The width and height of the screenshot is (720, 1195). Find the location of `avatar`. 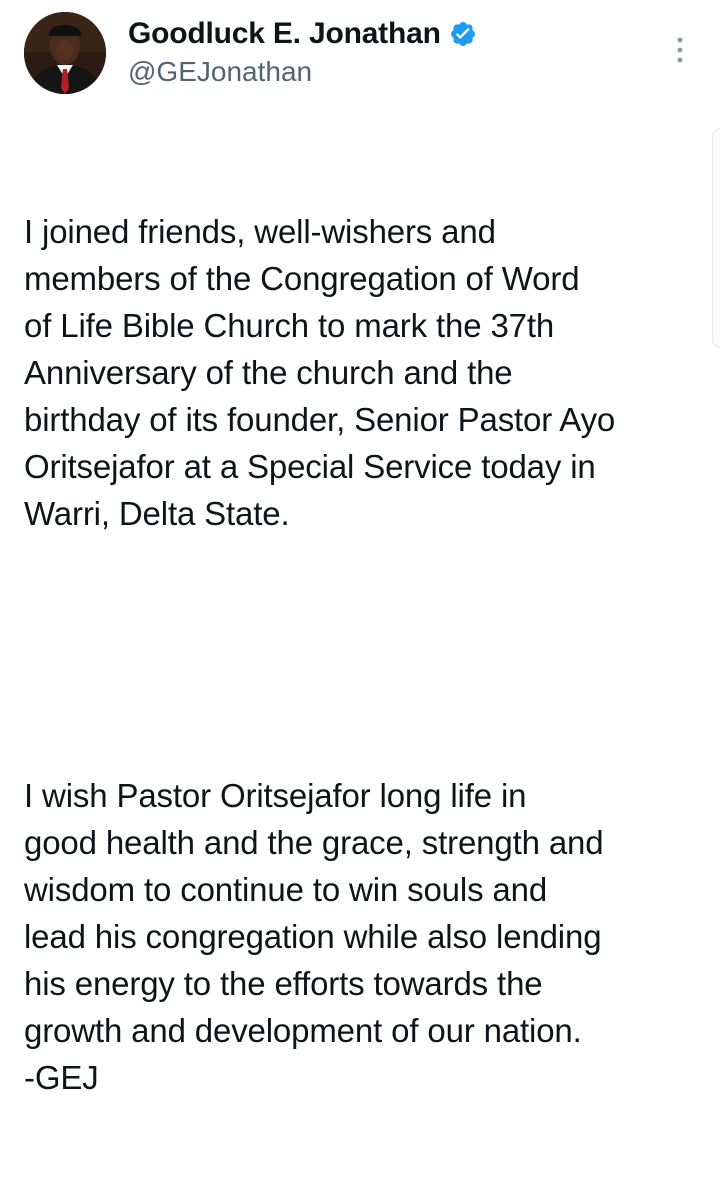

avatar is located at coordinates (65, 53).